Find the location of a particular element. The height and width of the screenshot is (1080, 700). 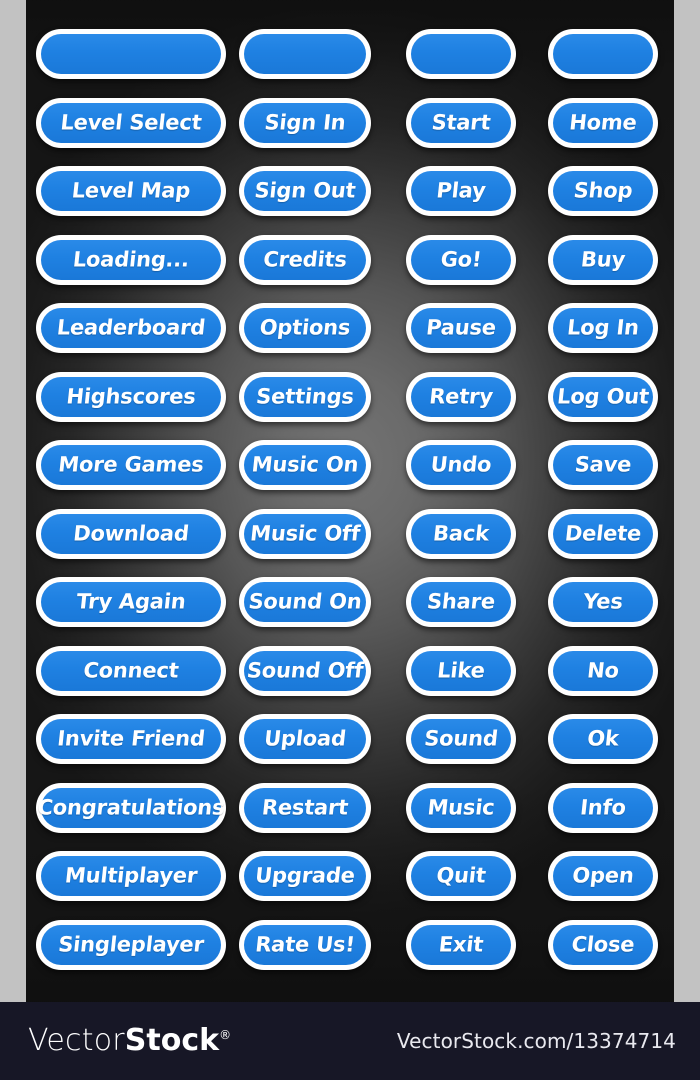

button-label: Credits is located at coordinates (305, 259).